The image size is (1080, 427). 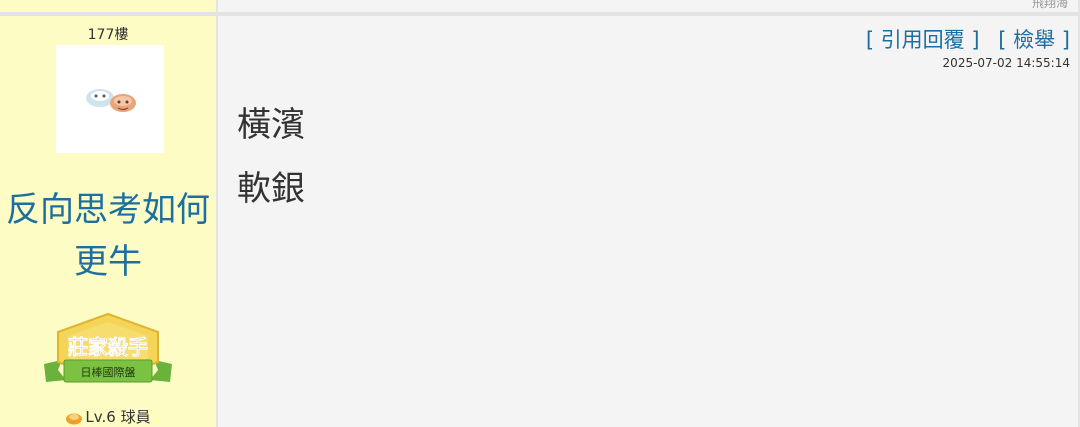 I want to click on quote-reply-link: [ 引用回覆 ], so click(x=923, y=40).